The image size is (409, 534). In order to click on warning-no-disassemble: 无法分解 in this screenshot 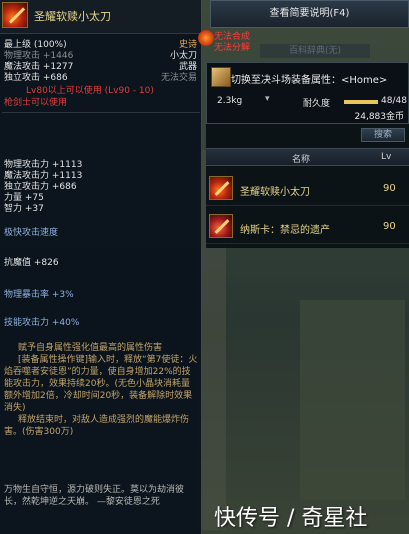, I will do `click(232, 48)`.